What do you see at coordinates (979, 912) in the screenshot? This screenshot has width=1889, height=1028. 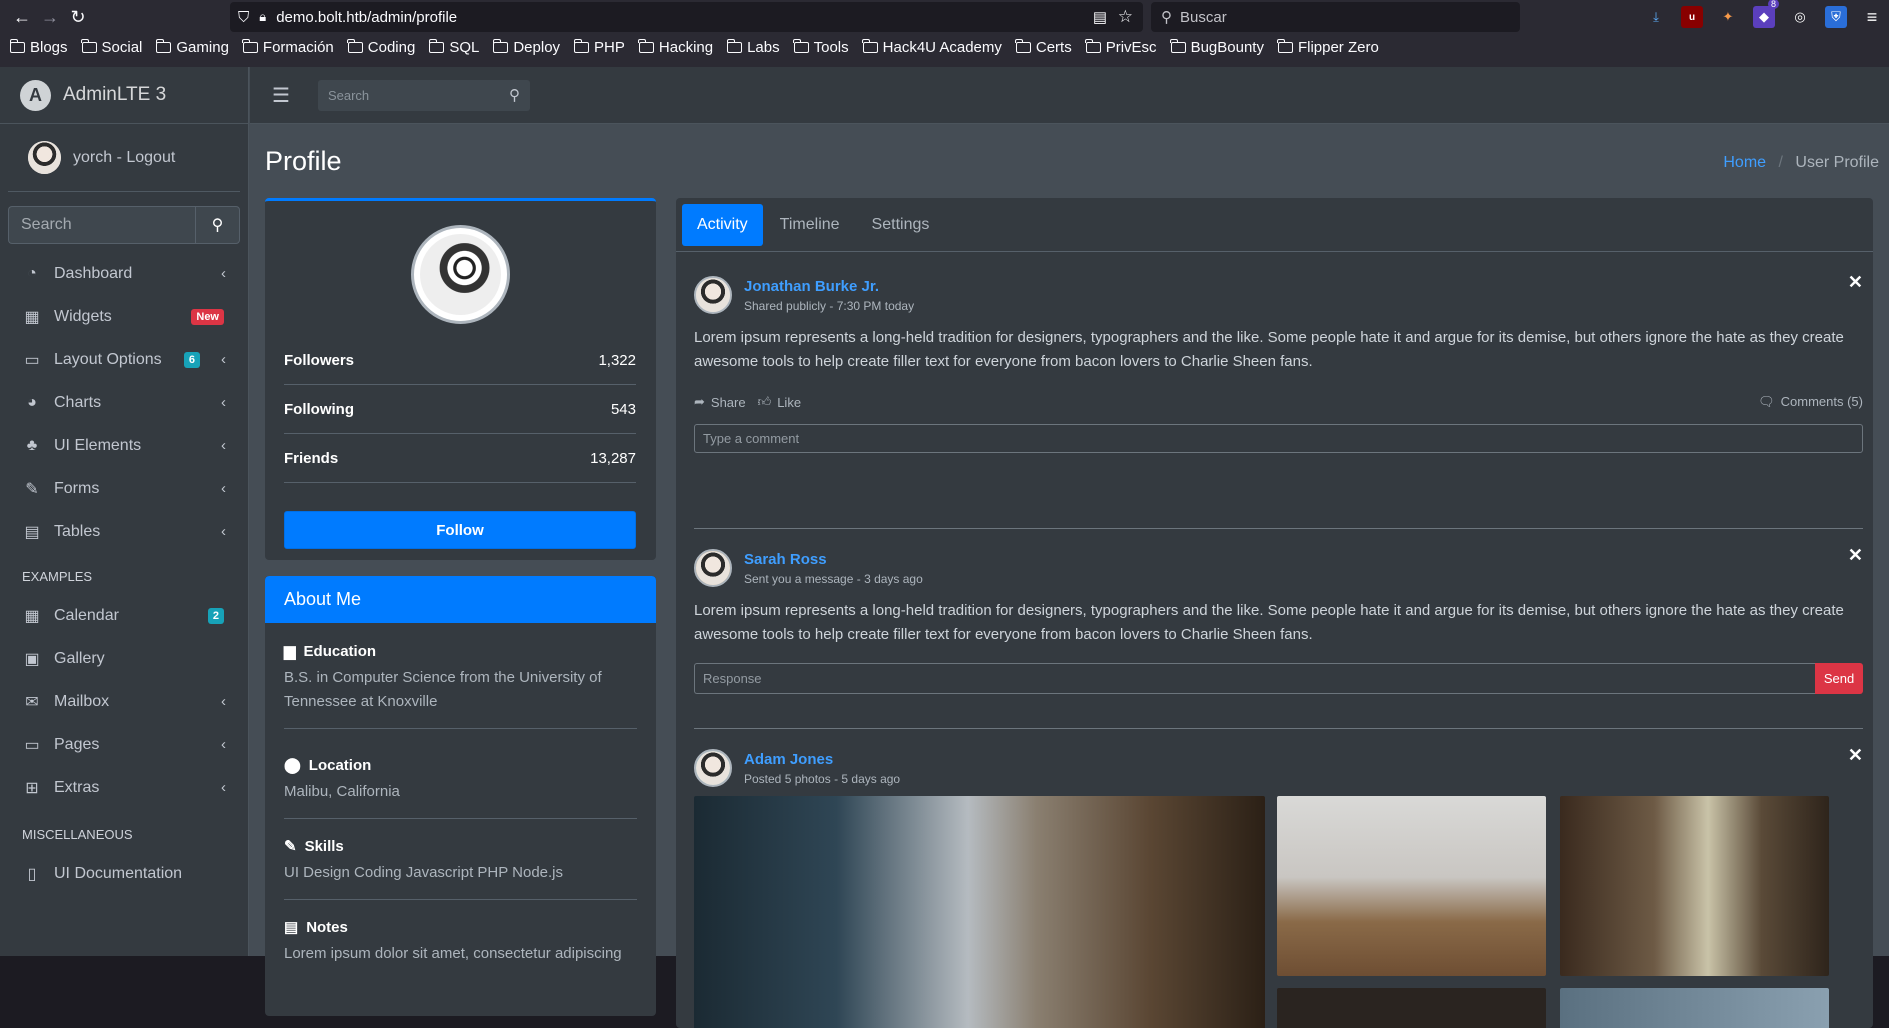 I see `post-photo-large` at bounding box center [979, 912].